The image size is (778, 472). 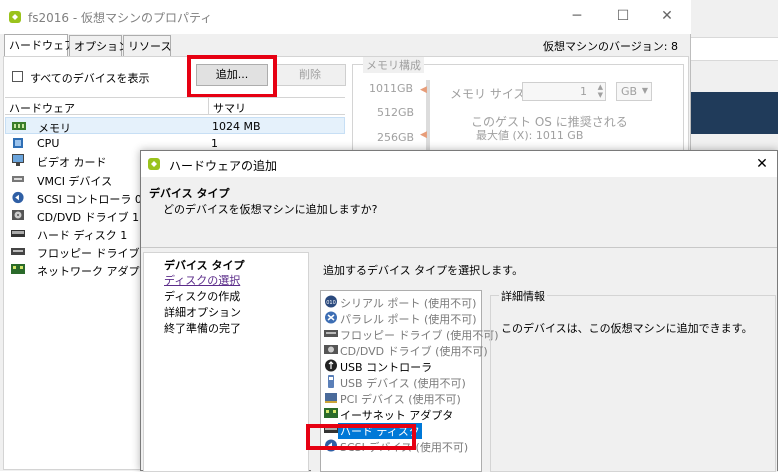 I want to click on show-all-devices-label: すべてのデバイスを表示, so click(x=90, y=78).